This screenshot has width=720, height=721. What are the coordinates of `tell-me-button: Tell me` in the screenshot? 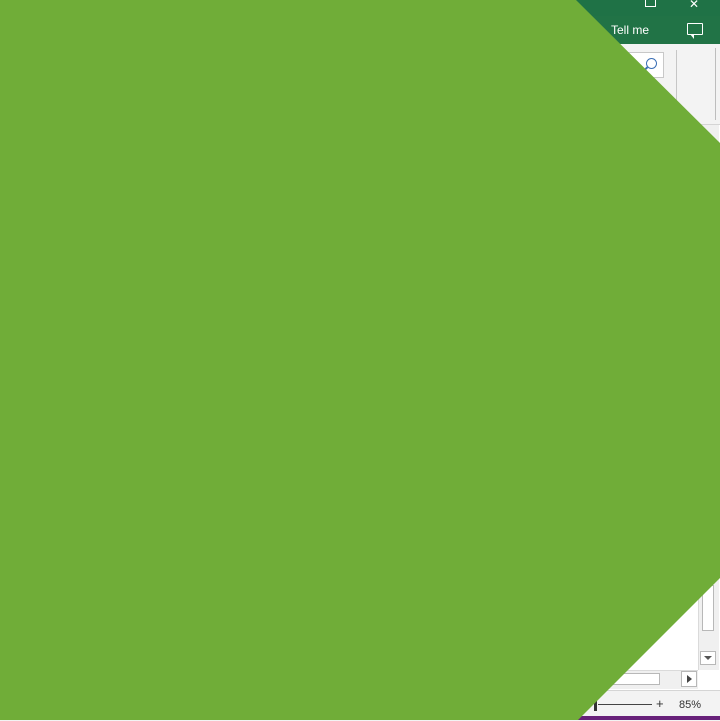 It's located at (630, 30).